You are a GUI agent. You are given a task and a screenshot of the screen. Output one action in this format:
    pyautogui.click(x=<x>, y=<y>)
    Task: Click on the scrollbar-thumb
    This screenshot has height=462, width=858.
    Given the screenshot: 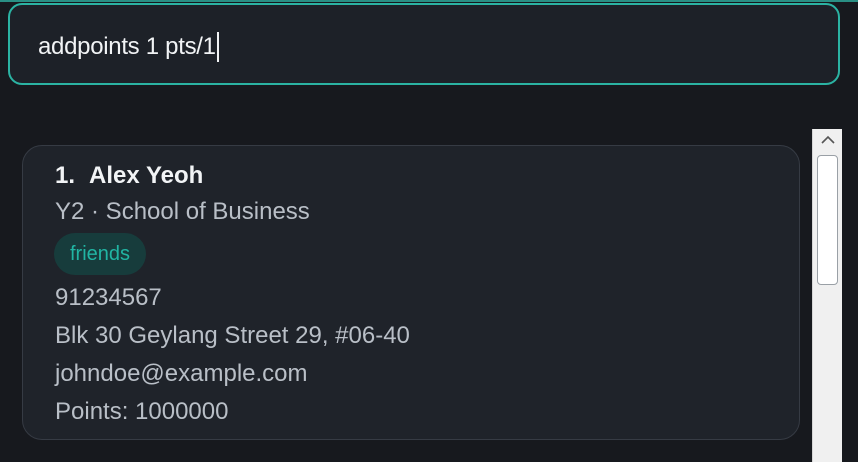 What is the action you would take?
    pyautogui.click(x=827, y=220)
    